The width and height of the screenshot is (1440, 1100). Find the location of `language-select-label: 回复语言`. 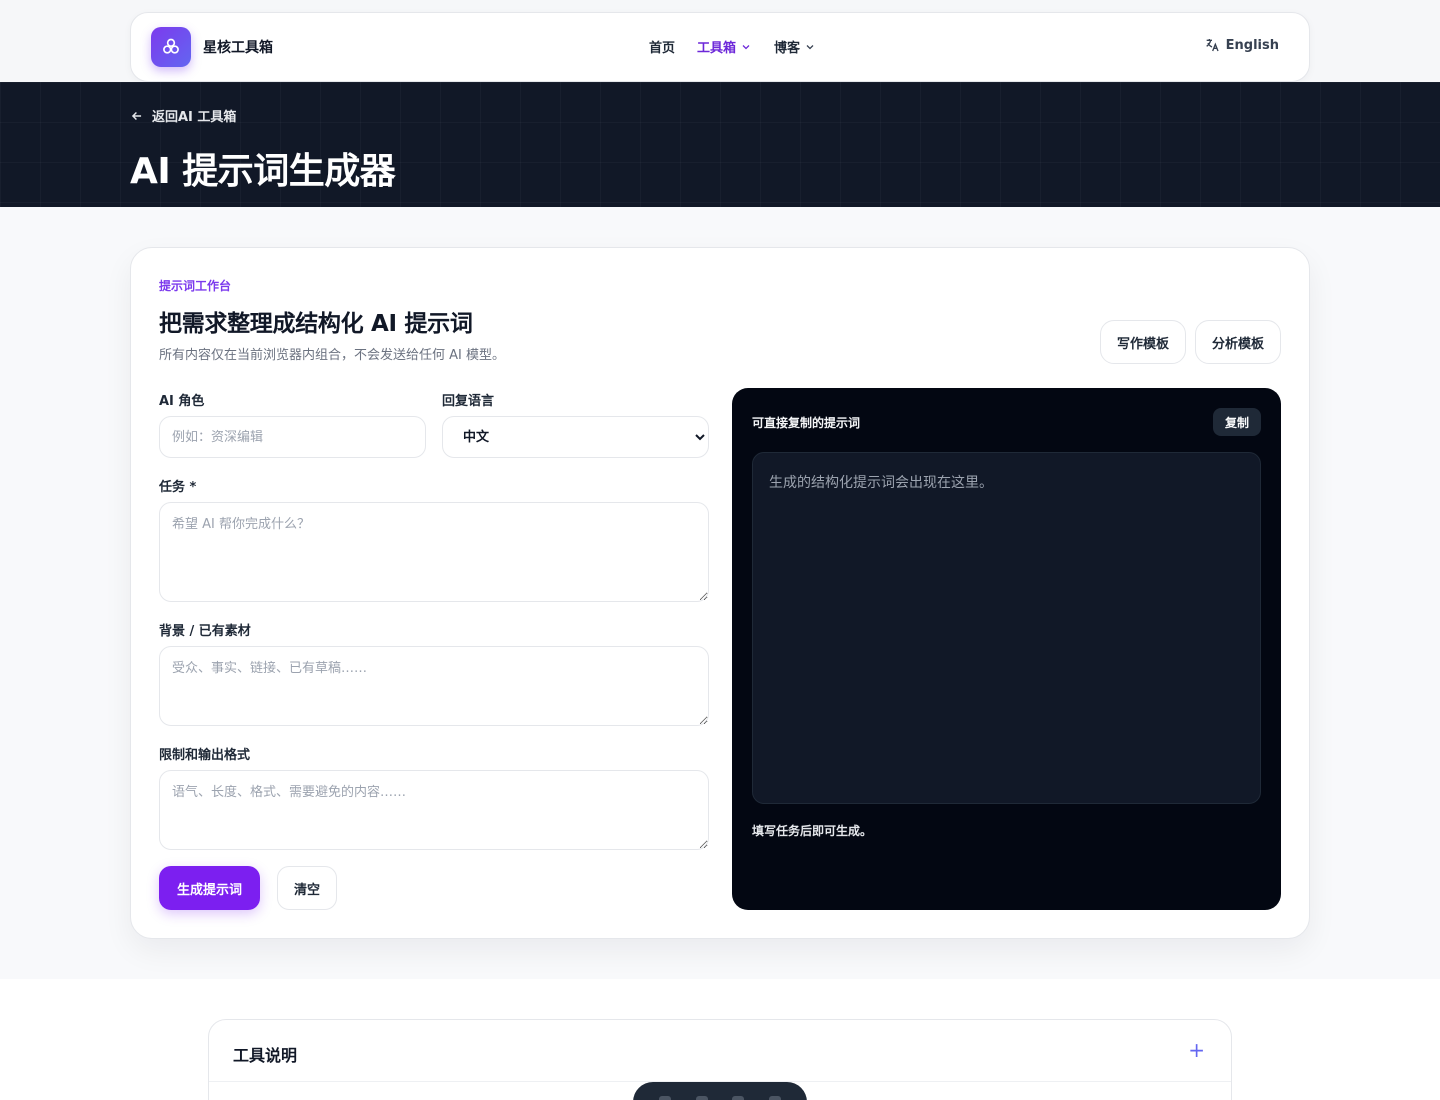

language-select-label: 回复语言 is located at coordinates (468, 401).